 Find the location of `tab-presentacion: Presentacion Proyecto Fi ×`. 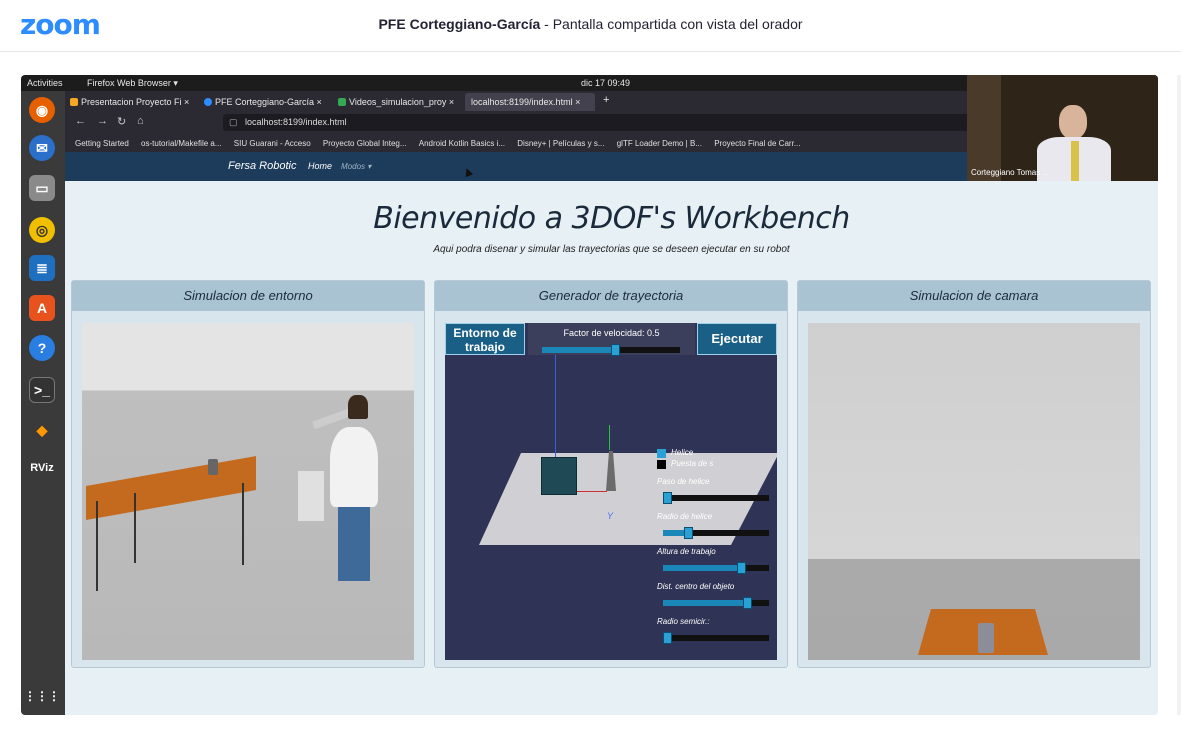

tab-presentacion: Presentacion Proyecto Fi × is located at coordinates (132, 102).